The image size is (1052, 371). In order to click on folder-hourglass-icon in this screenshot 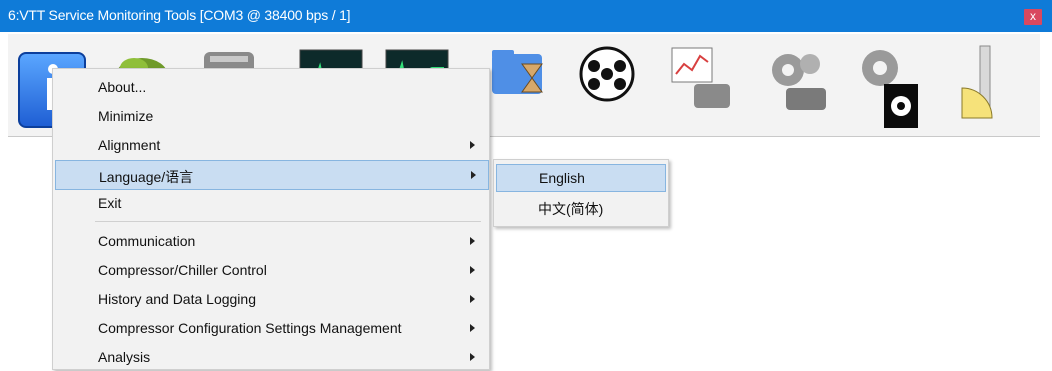, I will do `click(521, 86)`.